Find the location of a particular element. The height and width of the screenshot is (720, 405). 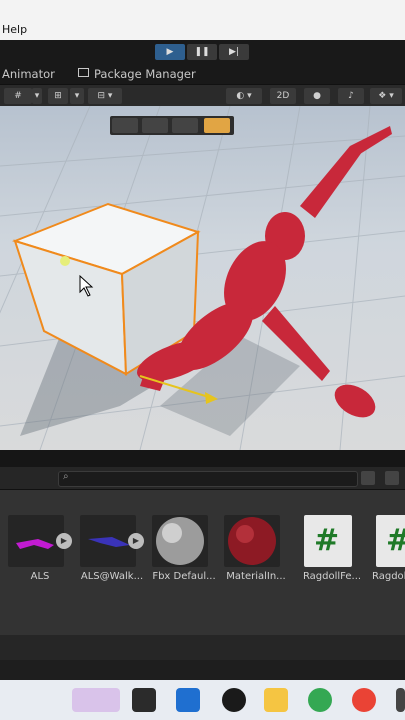

asset-label: ALS is located at coordinates (40, 576).